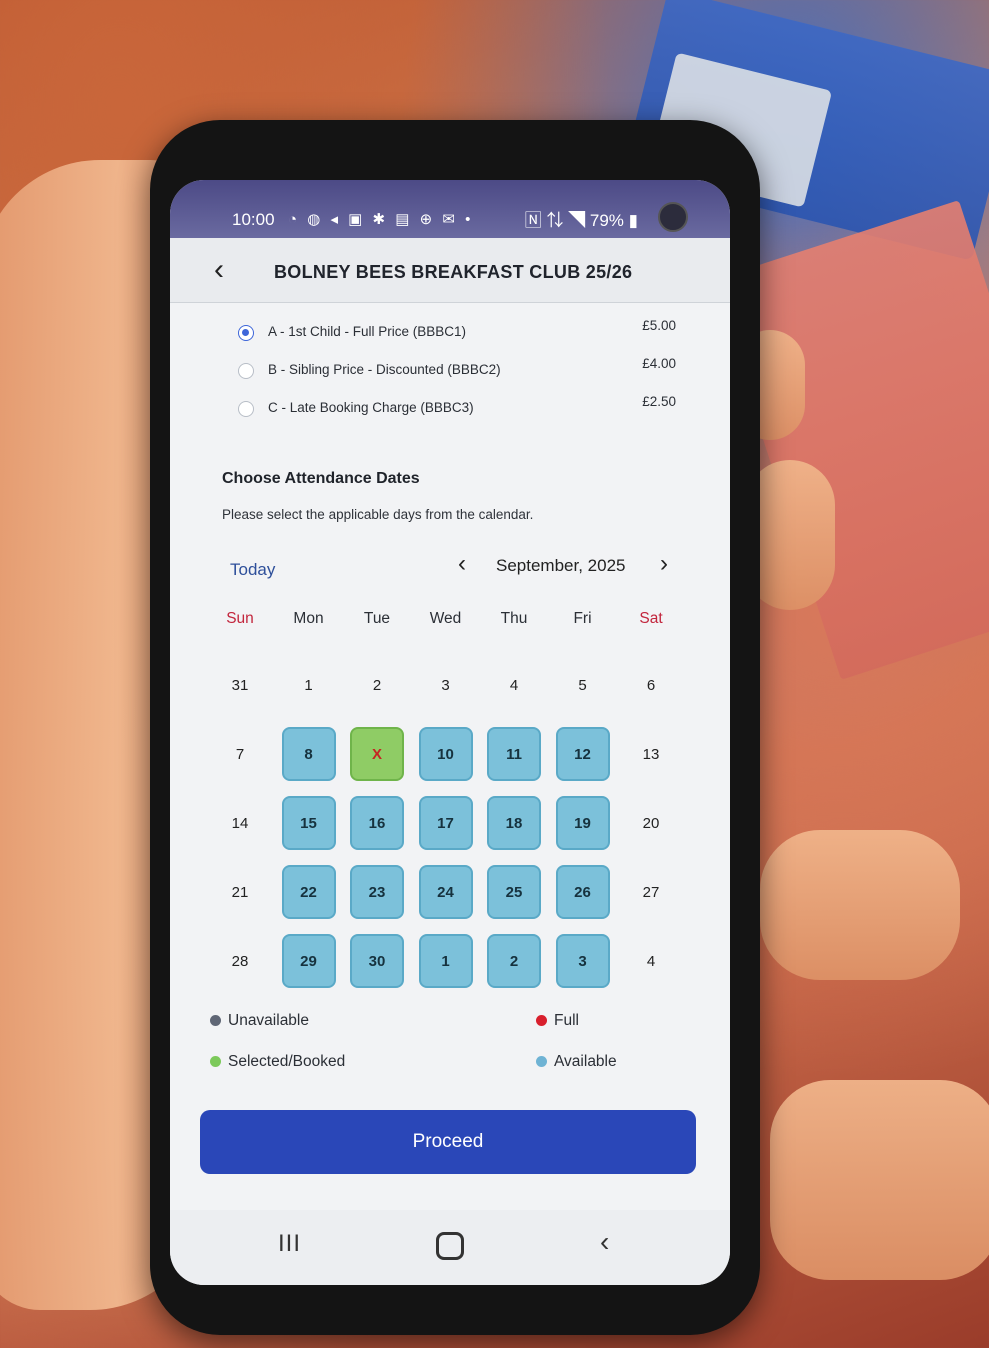 The image size is (989, 1348). Describe the element at coordinates (308, 754) in the screenshot. I see `calendar-day-available: 8` at that location.